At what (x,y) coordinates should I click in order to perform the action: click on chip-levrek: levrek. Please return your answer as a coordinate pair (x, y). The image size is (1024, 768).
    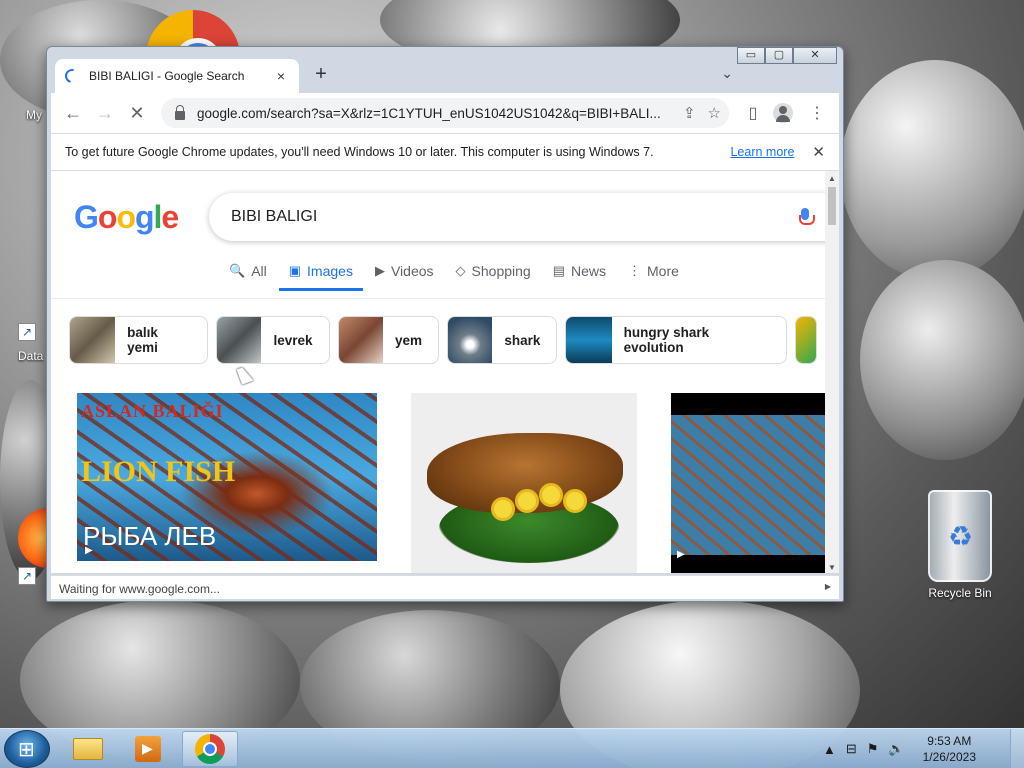
    Looking at the image, I should click on (273, 340).